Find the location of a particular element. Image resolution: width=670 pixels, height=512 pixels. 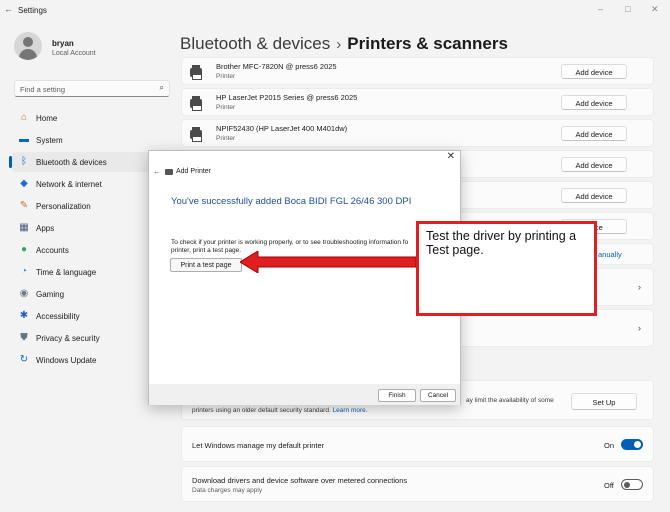

annotation-callout: Test the driver by printing a Test page. is located at coordinates (506, 268).